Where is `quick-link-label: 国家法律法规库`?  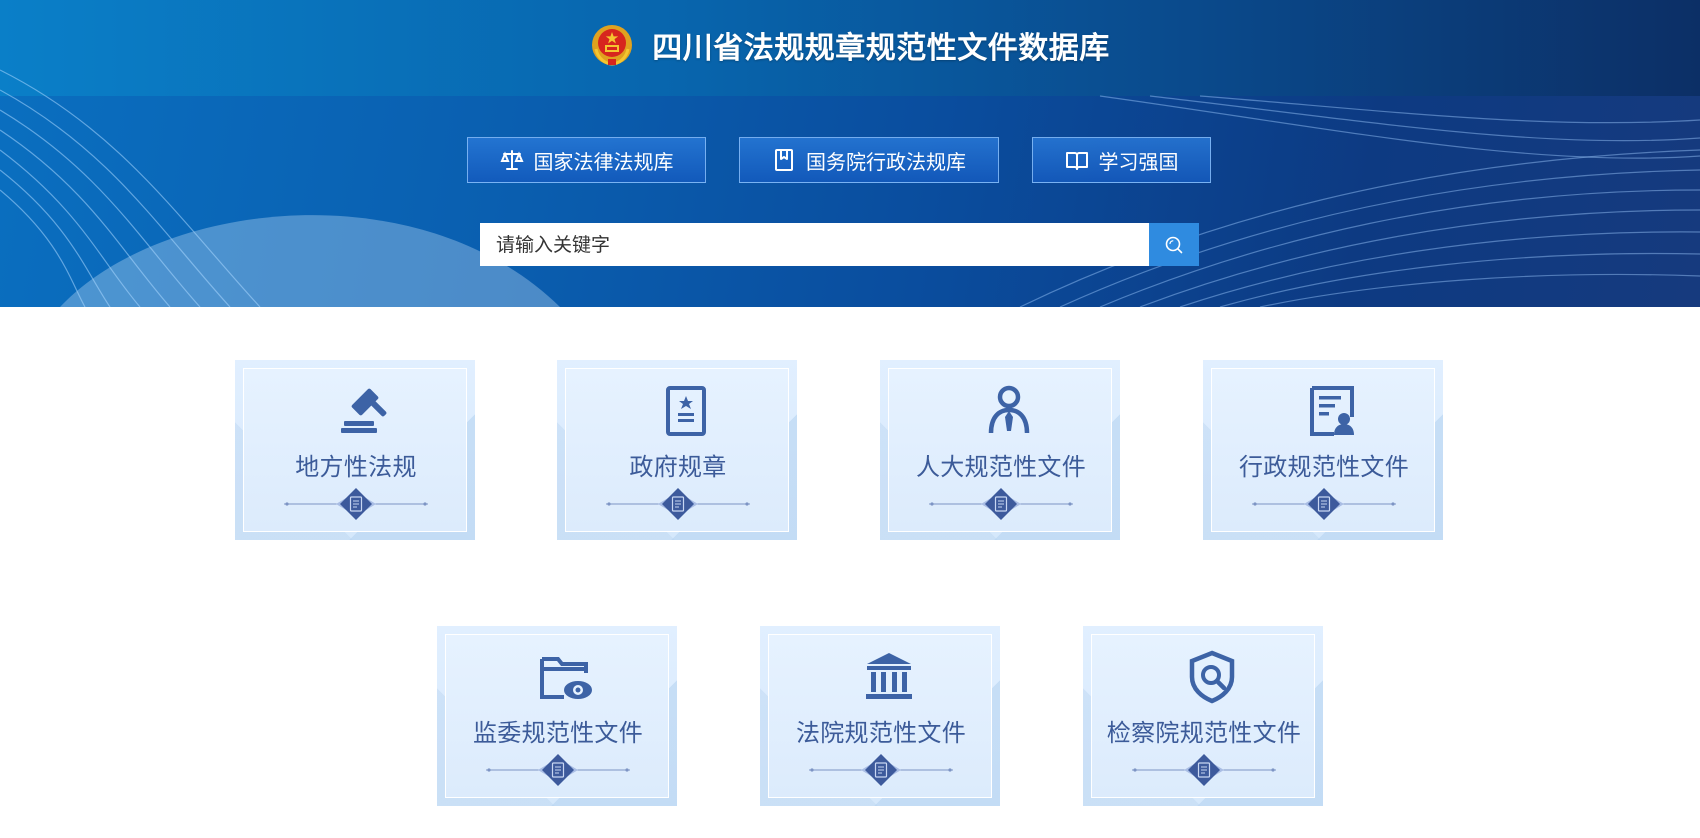 quick-link-label: 国家法律法规库 is located at coordinates (603, 161).